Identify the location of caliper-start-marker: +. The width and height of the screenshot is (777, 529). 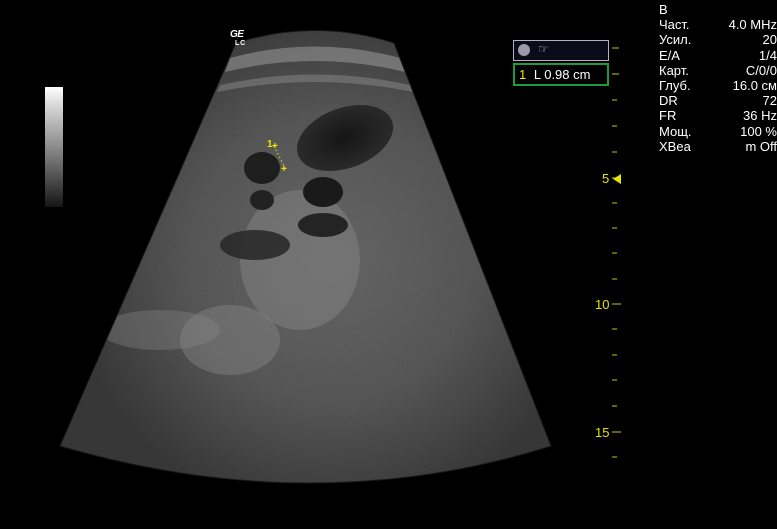
(275, 146).